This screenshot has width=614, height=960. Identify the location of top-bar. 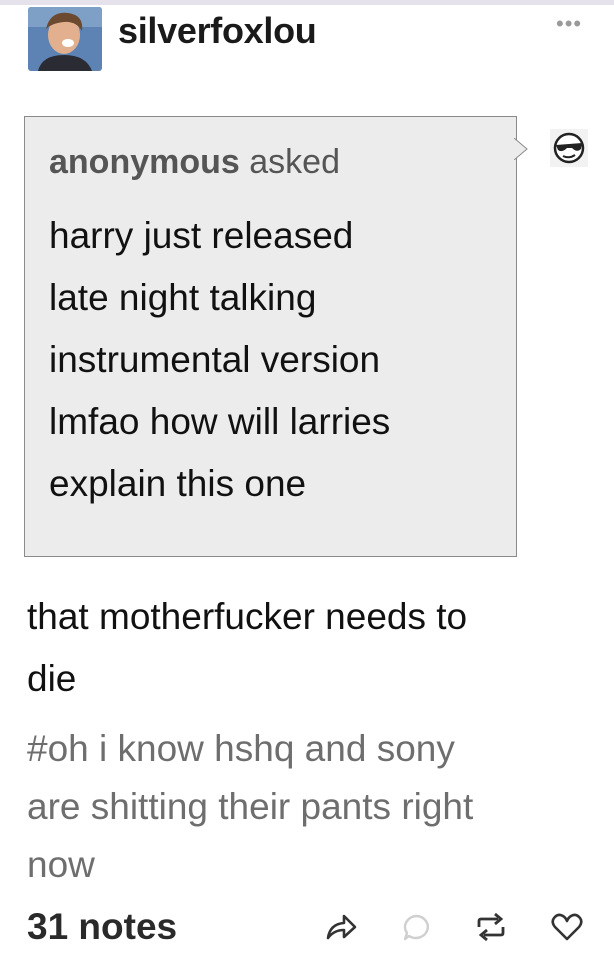
(307, 2).